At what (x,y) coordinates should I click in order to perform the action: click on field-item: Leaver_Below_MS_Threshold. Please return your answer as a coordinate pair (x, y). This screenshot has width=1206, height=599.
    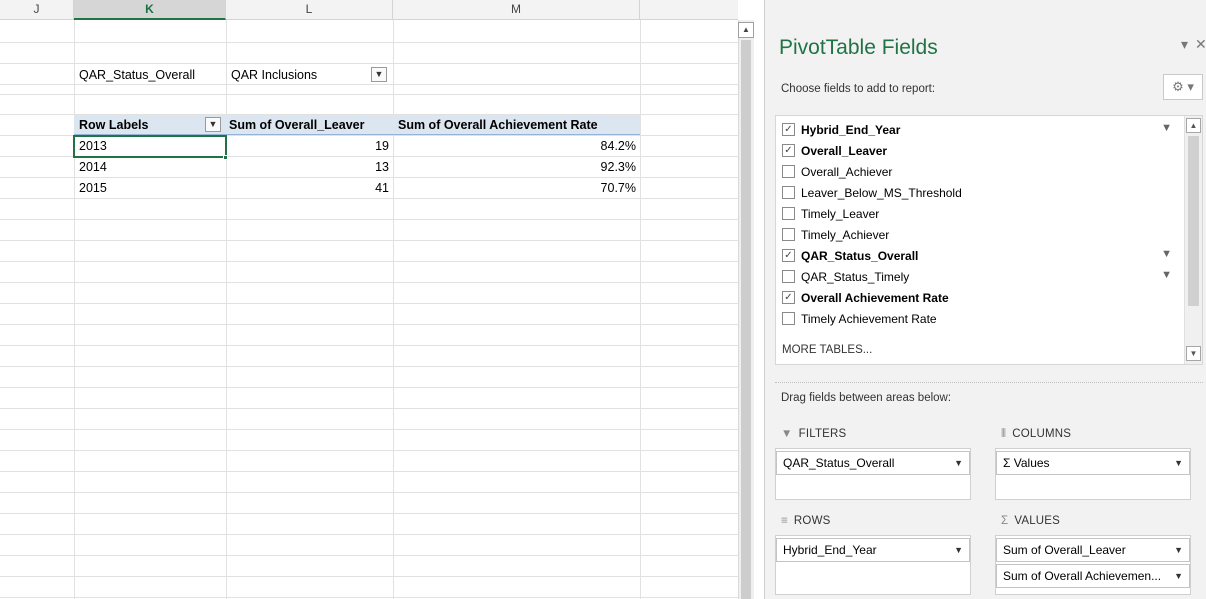
    Looking at the image, I should click on (872, 193).